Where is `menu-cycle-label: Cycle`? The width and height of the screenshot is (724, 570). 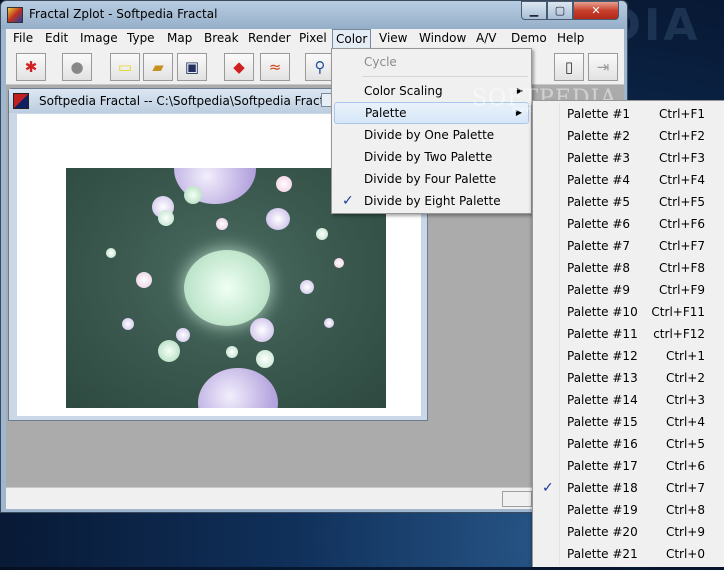
menu-cycle-label: Cycle is located at coordinates (380, 62).